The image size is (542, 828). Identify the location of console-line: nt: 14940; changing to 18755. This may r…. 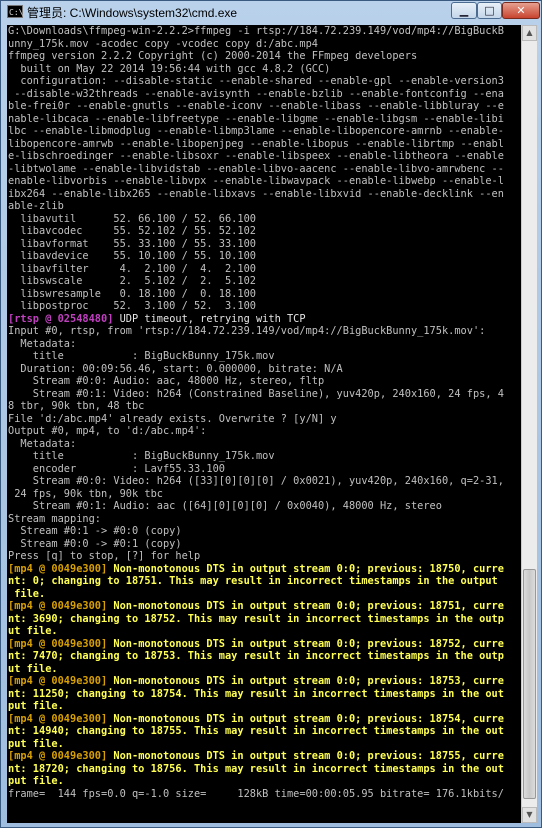
(264, 731).